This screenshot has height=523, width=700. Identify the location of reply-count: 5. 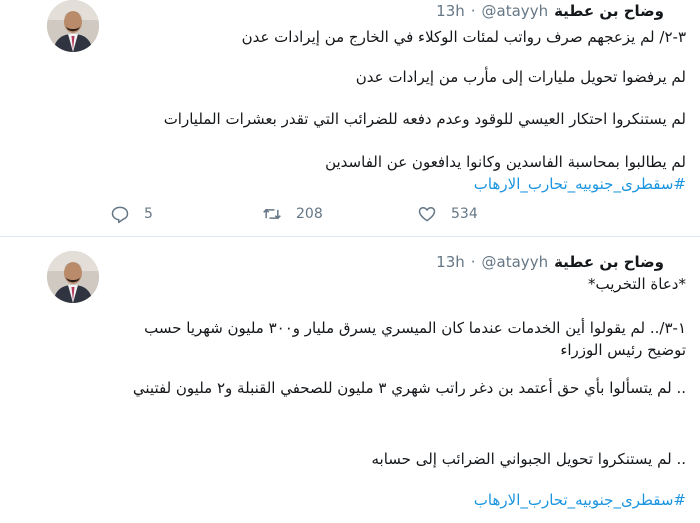
(148, 214).